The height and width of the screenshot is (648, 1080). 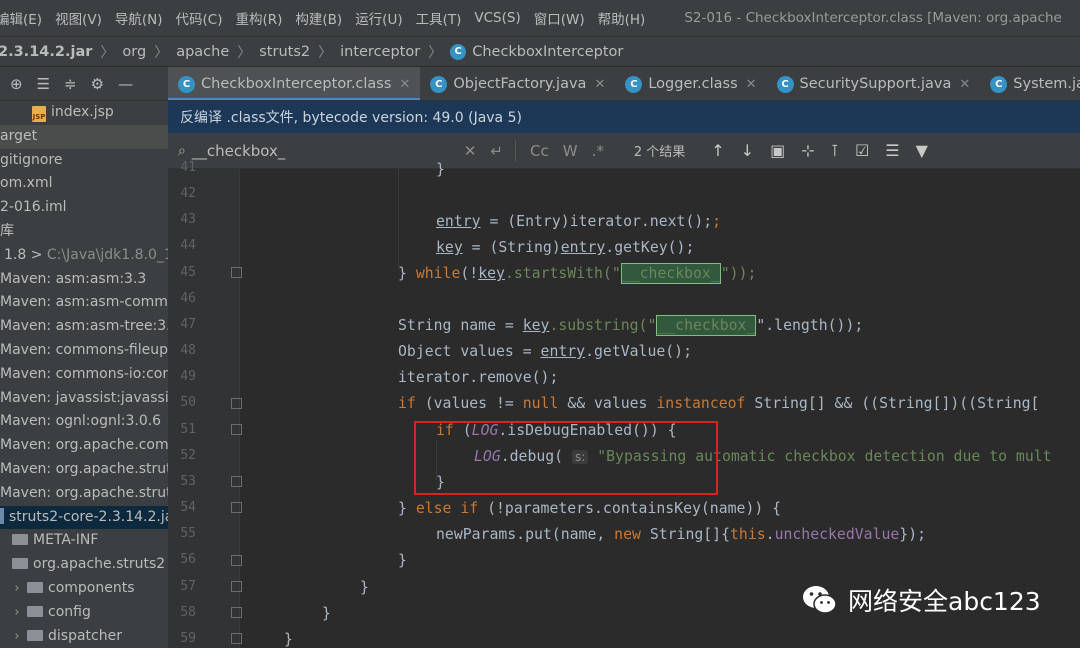 I want to click on tree-item: Maven: javassist:javassist:3, so click(x=84, y=399).